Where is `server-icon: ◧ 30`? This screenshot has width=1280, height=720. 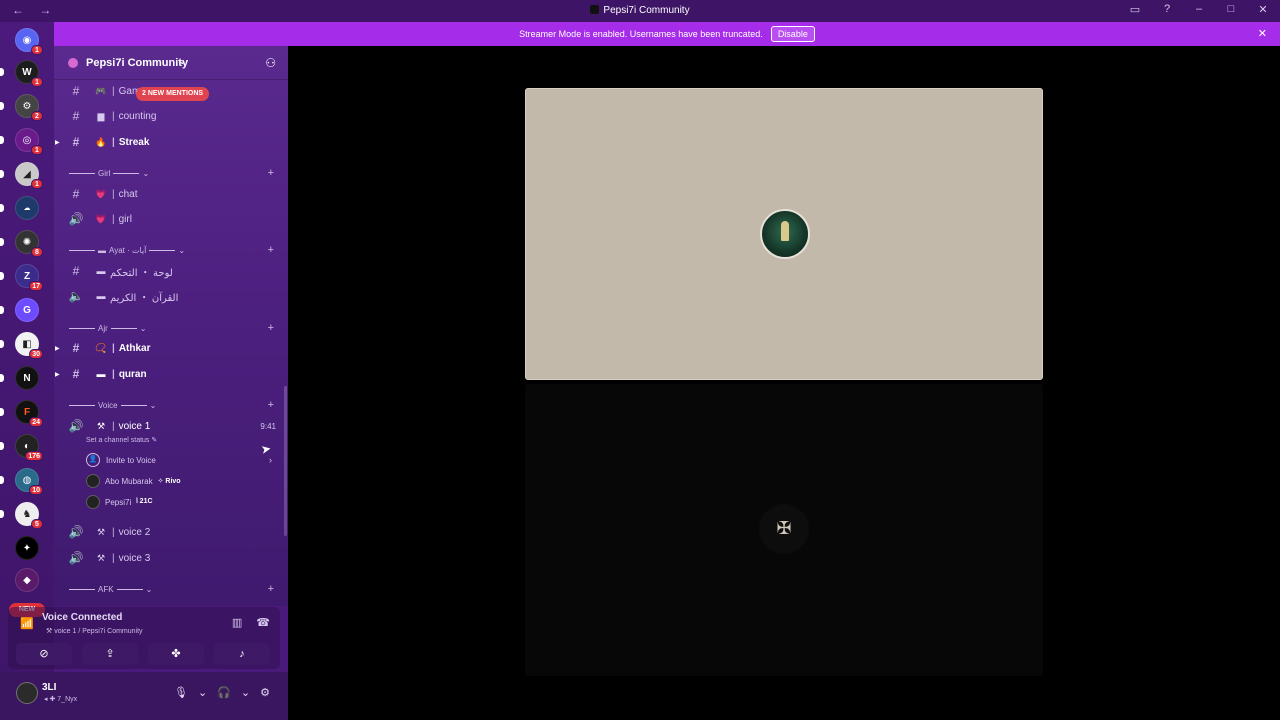
server-icon: ◧ 30 is located at coordinates (29, 345).